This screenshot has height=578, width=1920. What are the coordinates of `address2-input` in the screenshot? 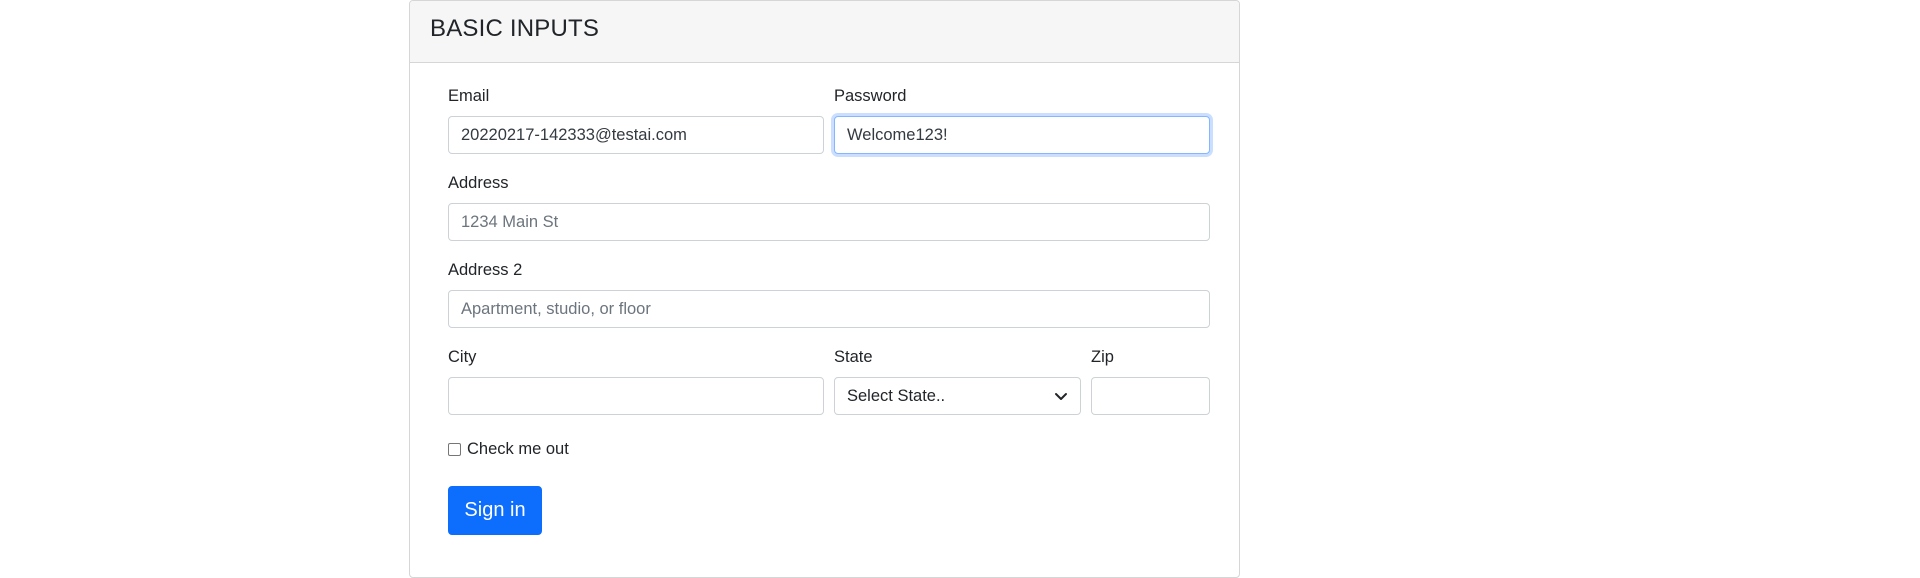 It's located at (829, 309).